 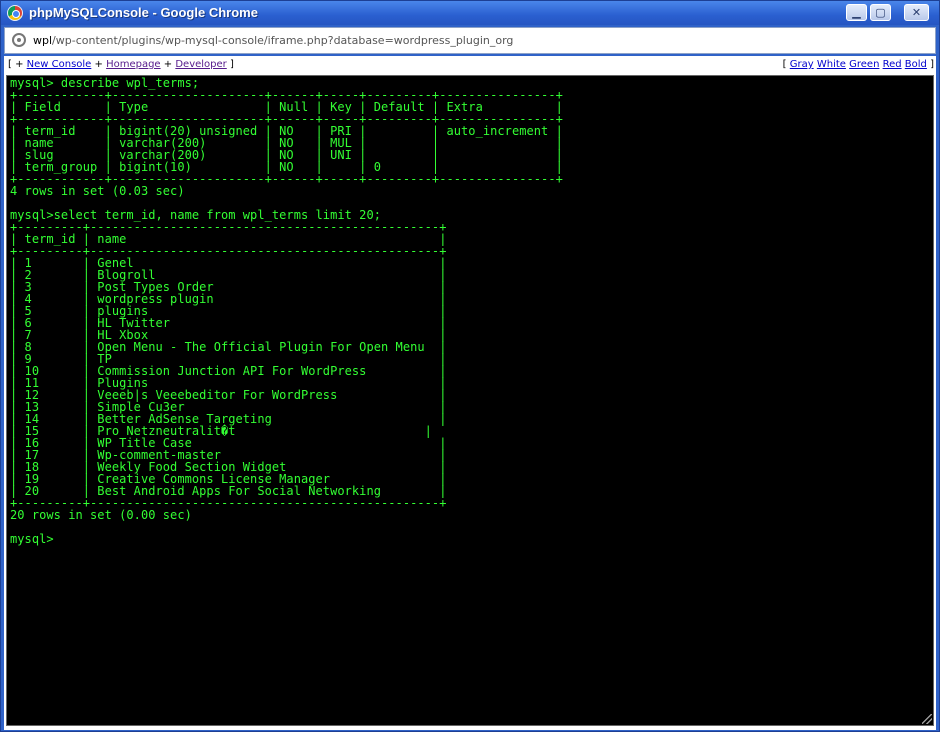 What do you see at coordinates (17, 64) in the screenshot?
I see `bracket-open: [ +` at bounding box center [17, 64].